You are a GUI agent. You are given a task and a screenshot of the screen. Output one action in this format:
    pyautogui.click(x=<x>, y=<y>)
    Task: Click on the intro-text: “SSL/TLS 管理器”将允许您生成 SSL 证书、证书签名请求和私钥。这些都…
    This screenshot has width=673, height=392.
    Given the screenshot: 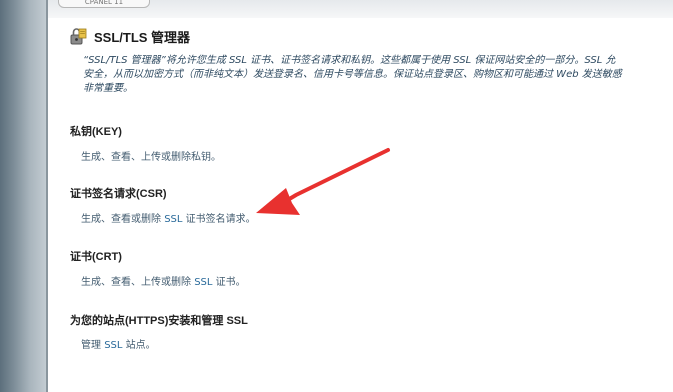 What is the action you would take?
    pyautogui.click(x=378, y=75)
    